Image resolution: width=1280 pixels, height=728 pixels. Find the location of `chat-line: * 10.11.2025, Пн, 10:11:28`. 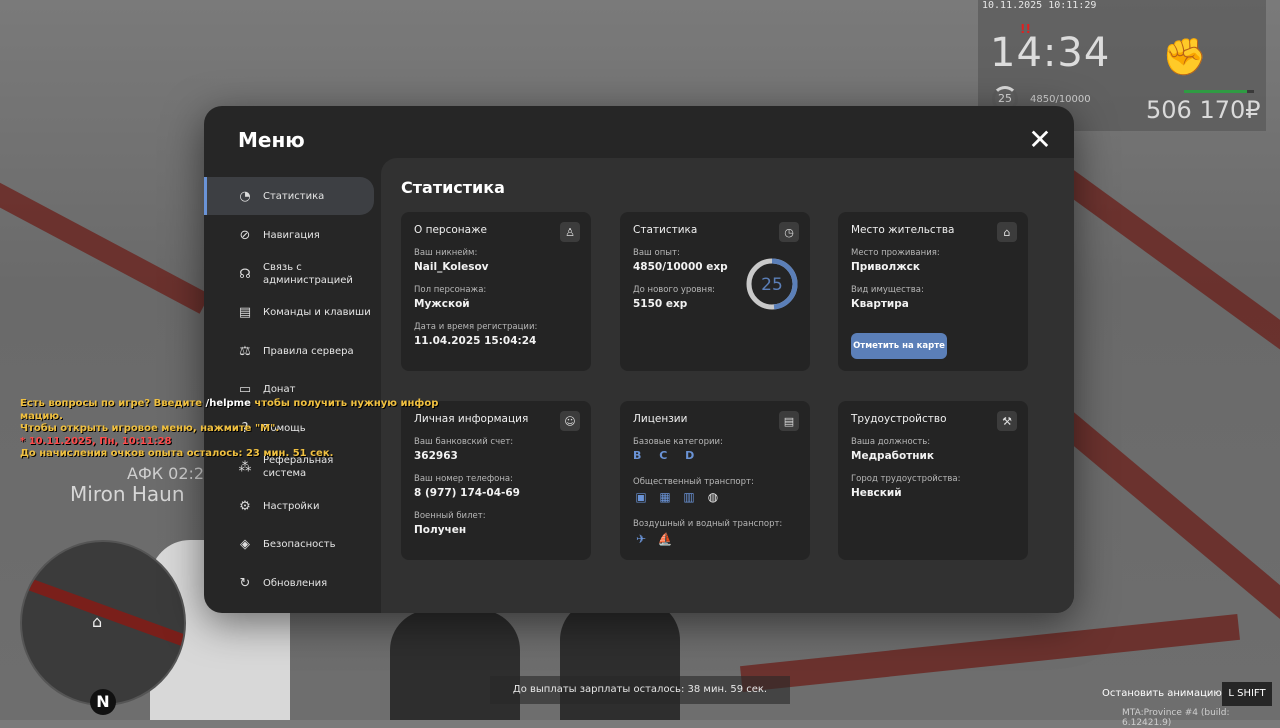

chat-line: * 10.11.2025, Пн, 10:11:28 is located at coordinates (96, 441).